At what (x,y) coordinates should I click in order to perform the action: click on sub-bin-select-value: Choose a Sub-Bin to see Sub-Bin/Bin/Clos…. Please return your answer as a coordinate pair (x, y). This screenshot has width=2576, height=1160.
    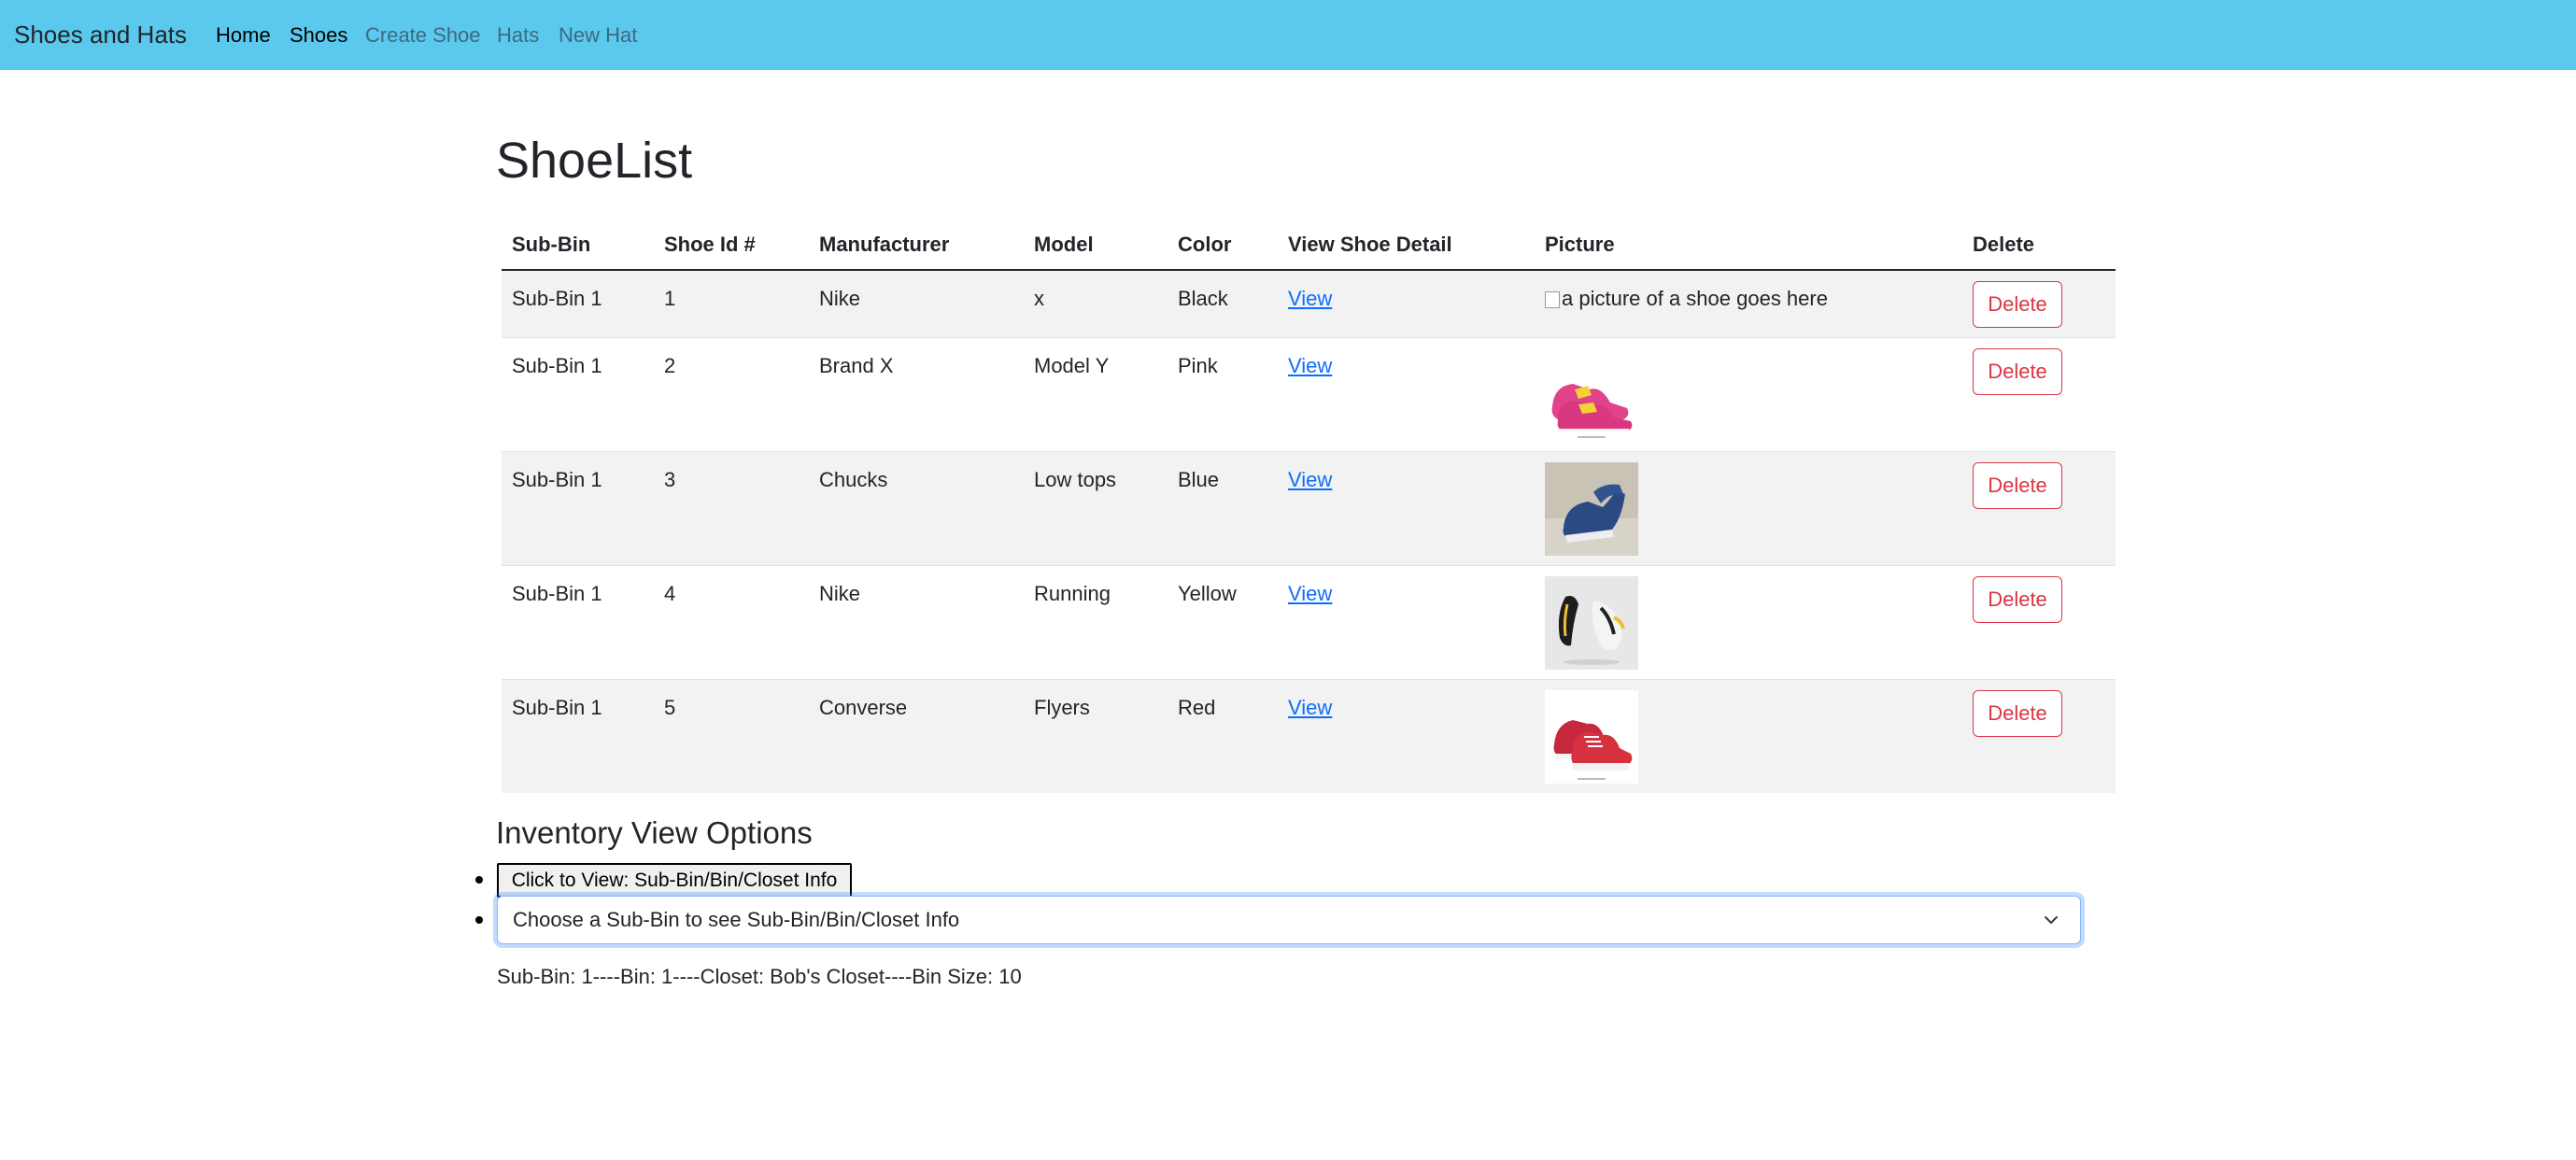
    Looking at the image, I should click on (736, 920).